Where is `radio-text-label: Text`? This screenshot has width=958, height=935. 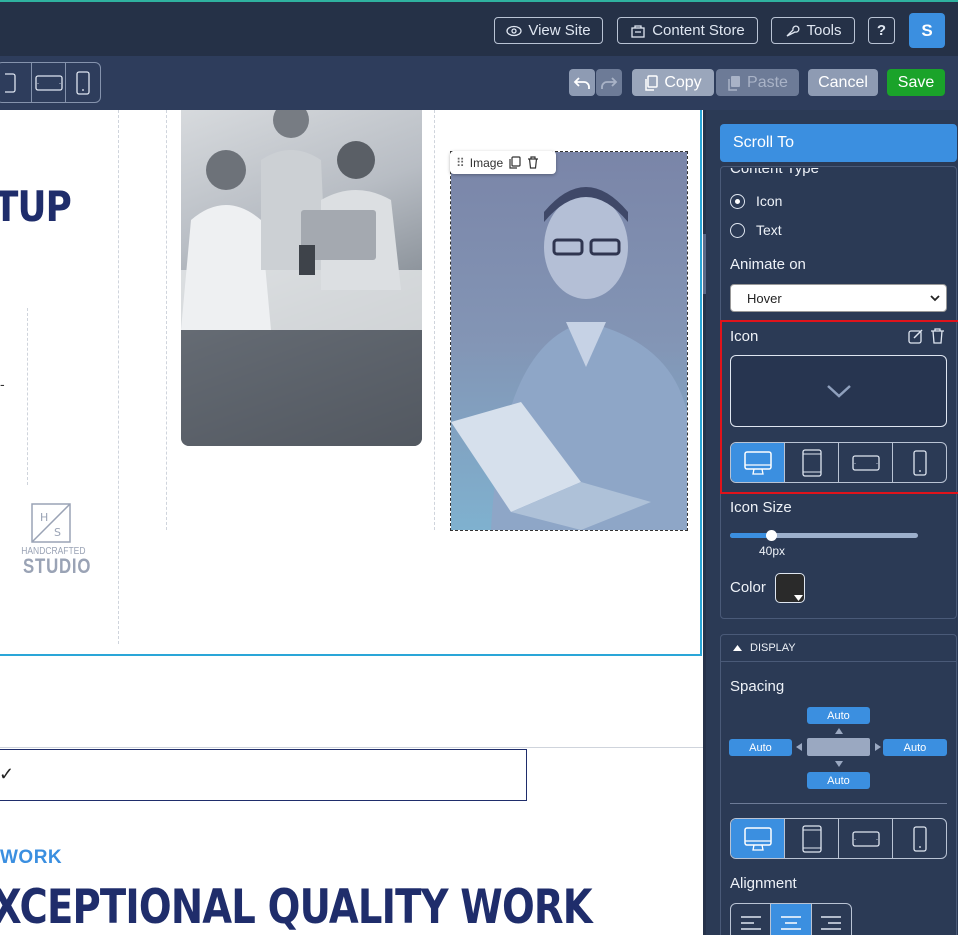 radio-text-label: Text is located at coordinates (769, 230).